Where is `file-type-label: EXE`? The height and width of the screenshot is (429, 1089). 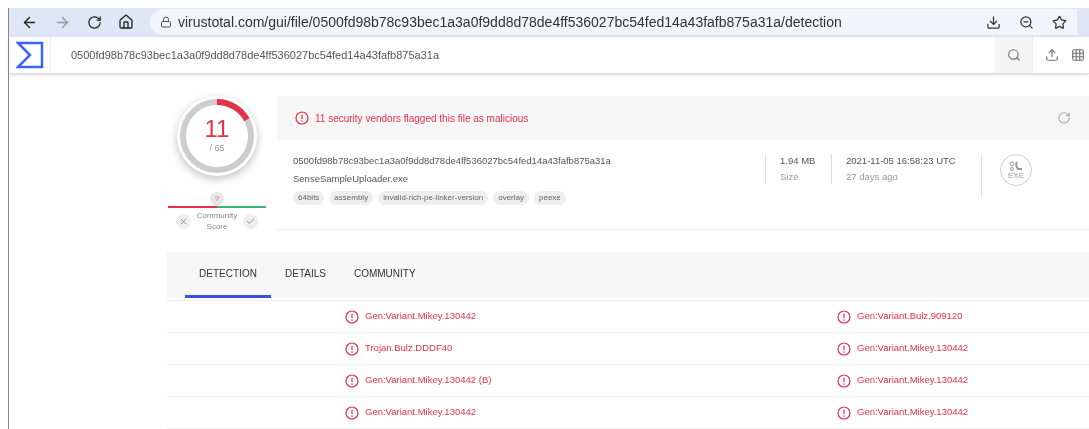
file-type-label: EXE is located at coordinates (1016, 175).